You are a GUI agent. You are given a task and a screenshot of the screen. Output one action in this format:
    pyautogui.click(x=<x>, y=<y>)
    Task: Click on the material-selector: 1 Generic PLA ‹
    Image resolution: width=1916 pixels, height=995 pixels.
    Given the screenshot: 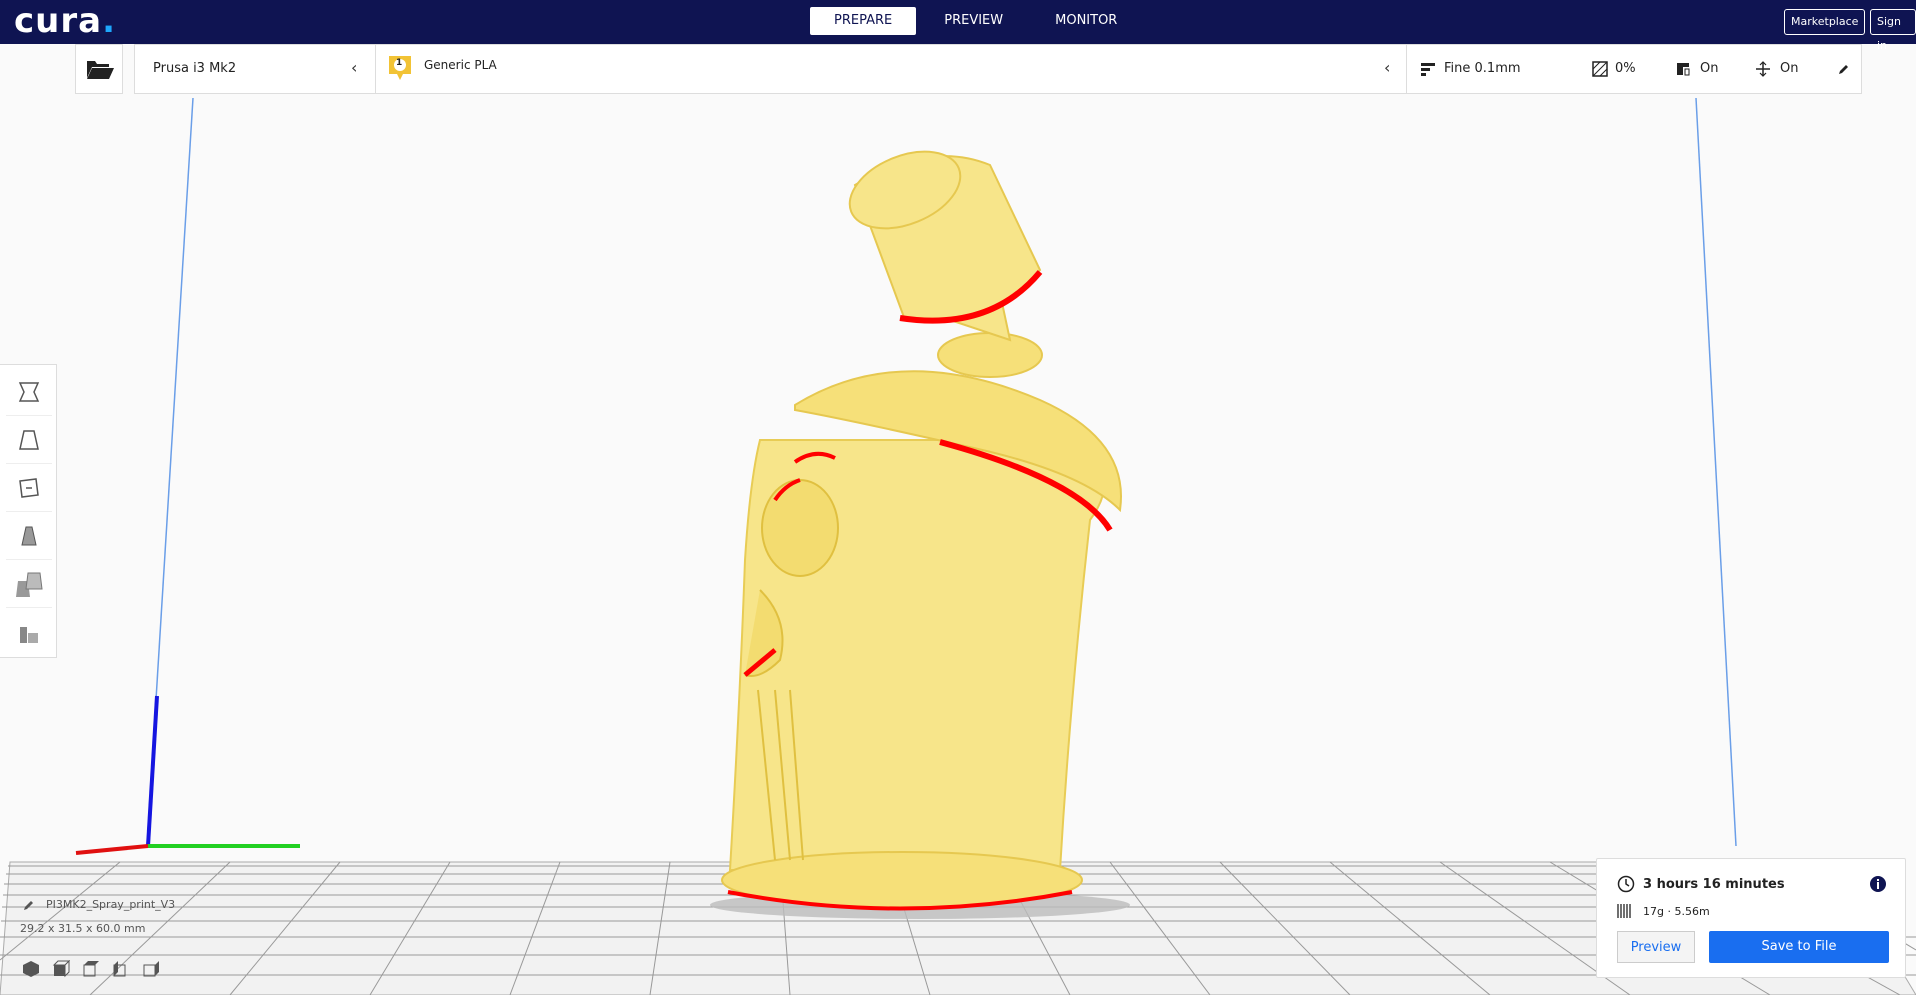 What is the action you would take?
    pyautogui.click(x=891, y=69)
    